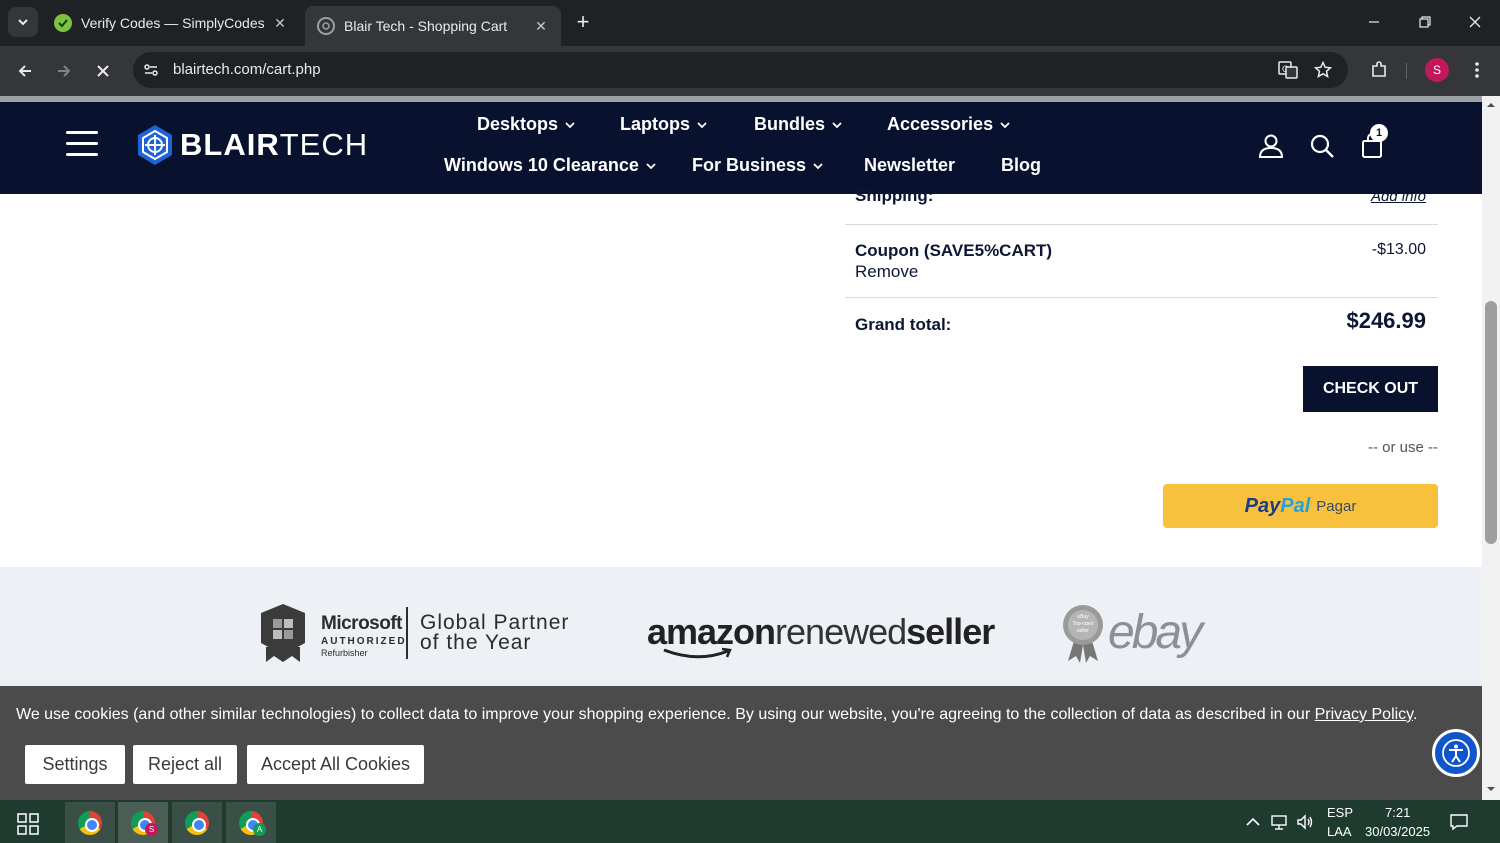  I want to click on chevron-up-icon, so click(1253, 822).